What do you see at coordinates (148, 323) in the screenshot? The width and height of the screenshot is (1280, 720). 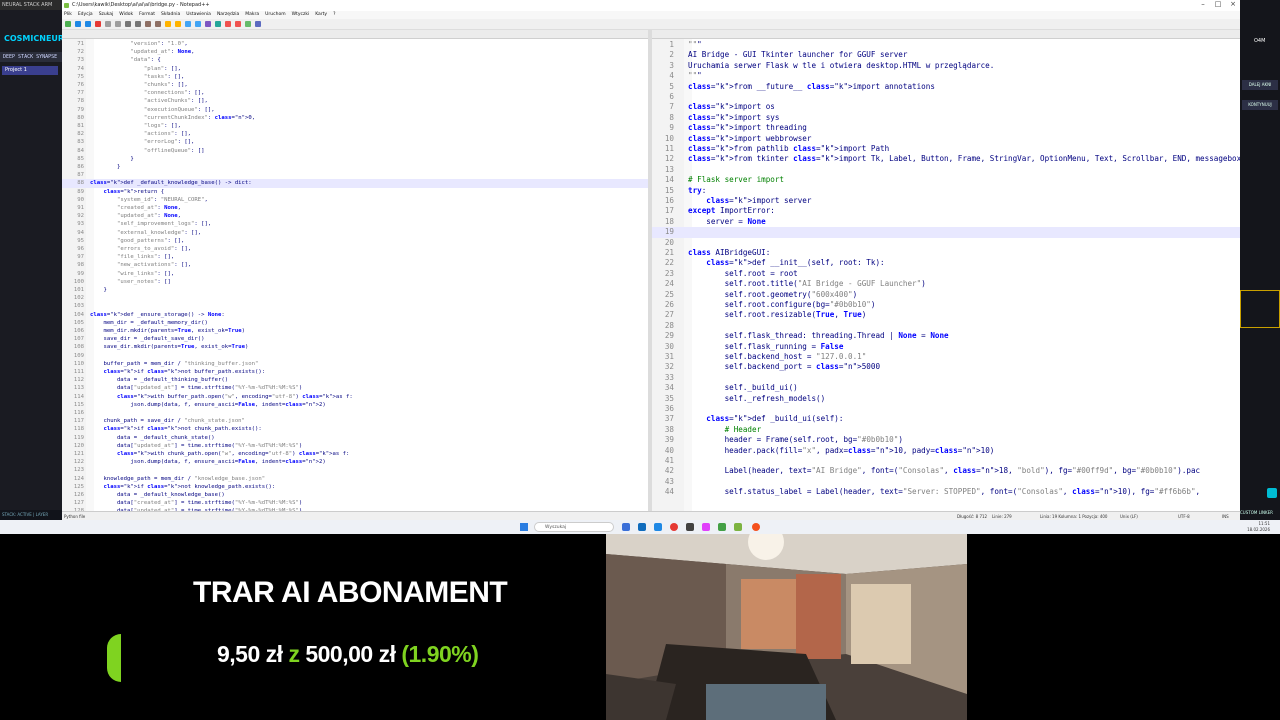 I see `code-line: mem_dir = _default_memory_dir()` at bounding box center [148, 323].